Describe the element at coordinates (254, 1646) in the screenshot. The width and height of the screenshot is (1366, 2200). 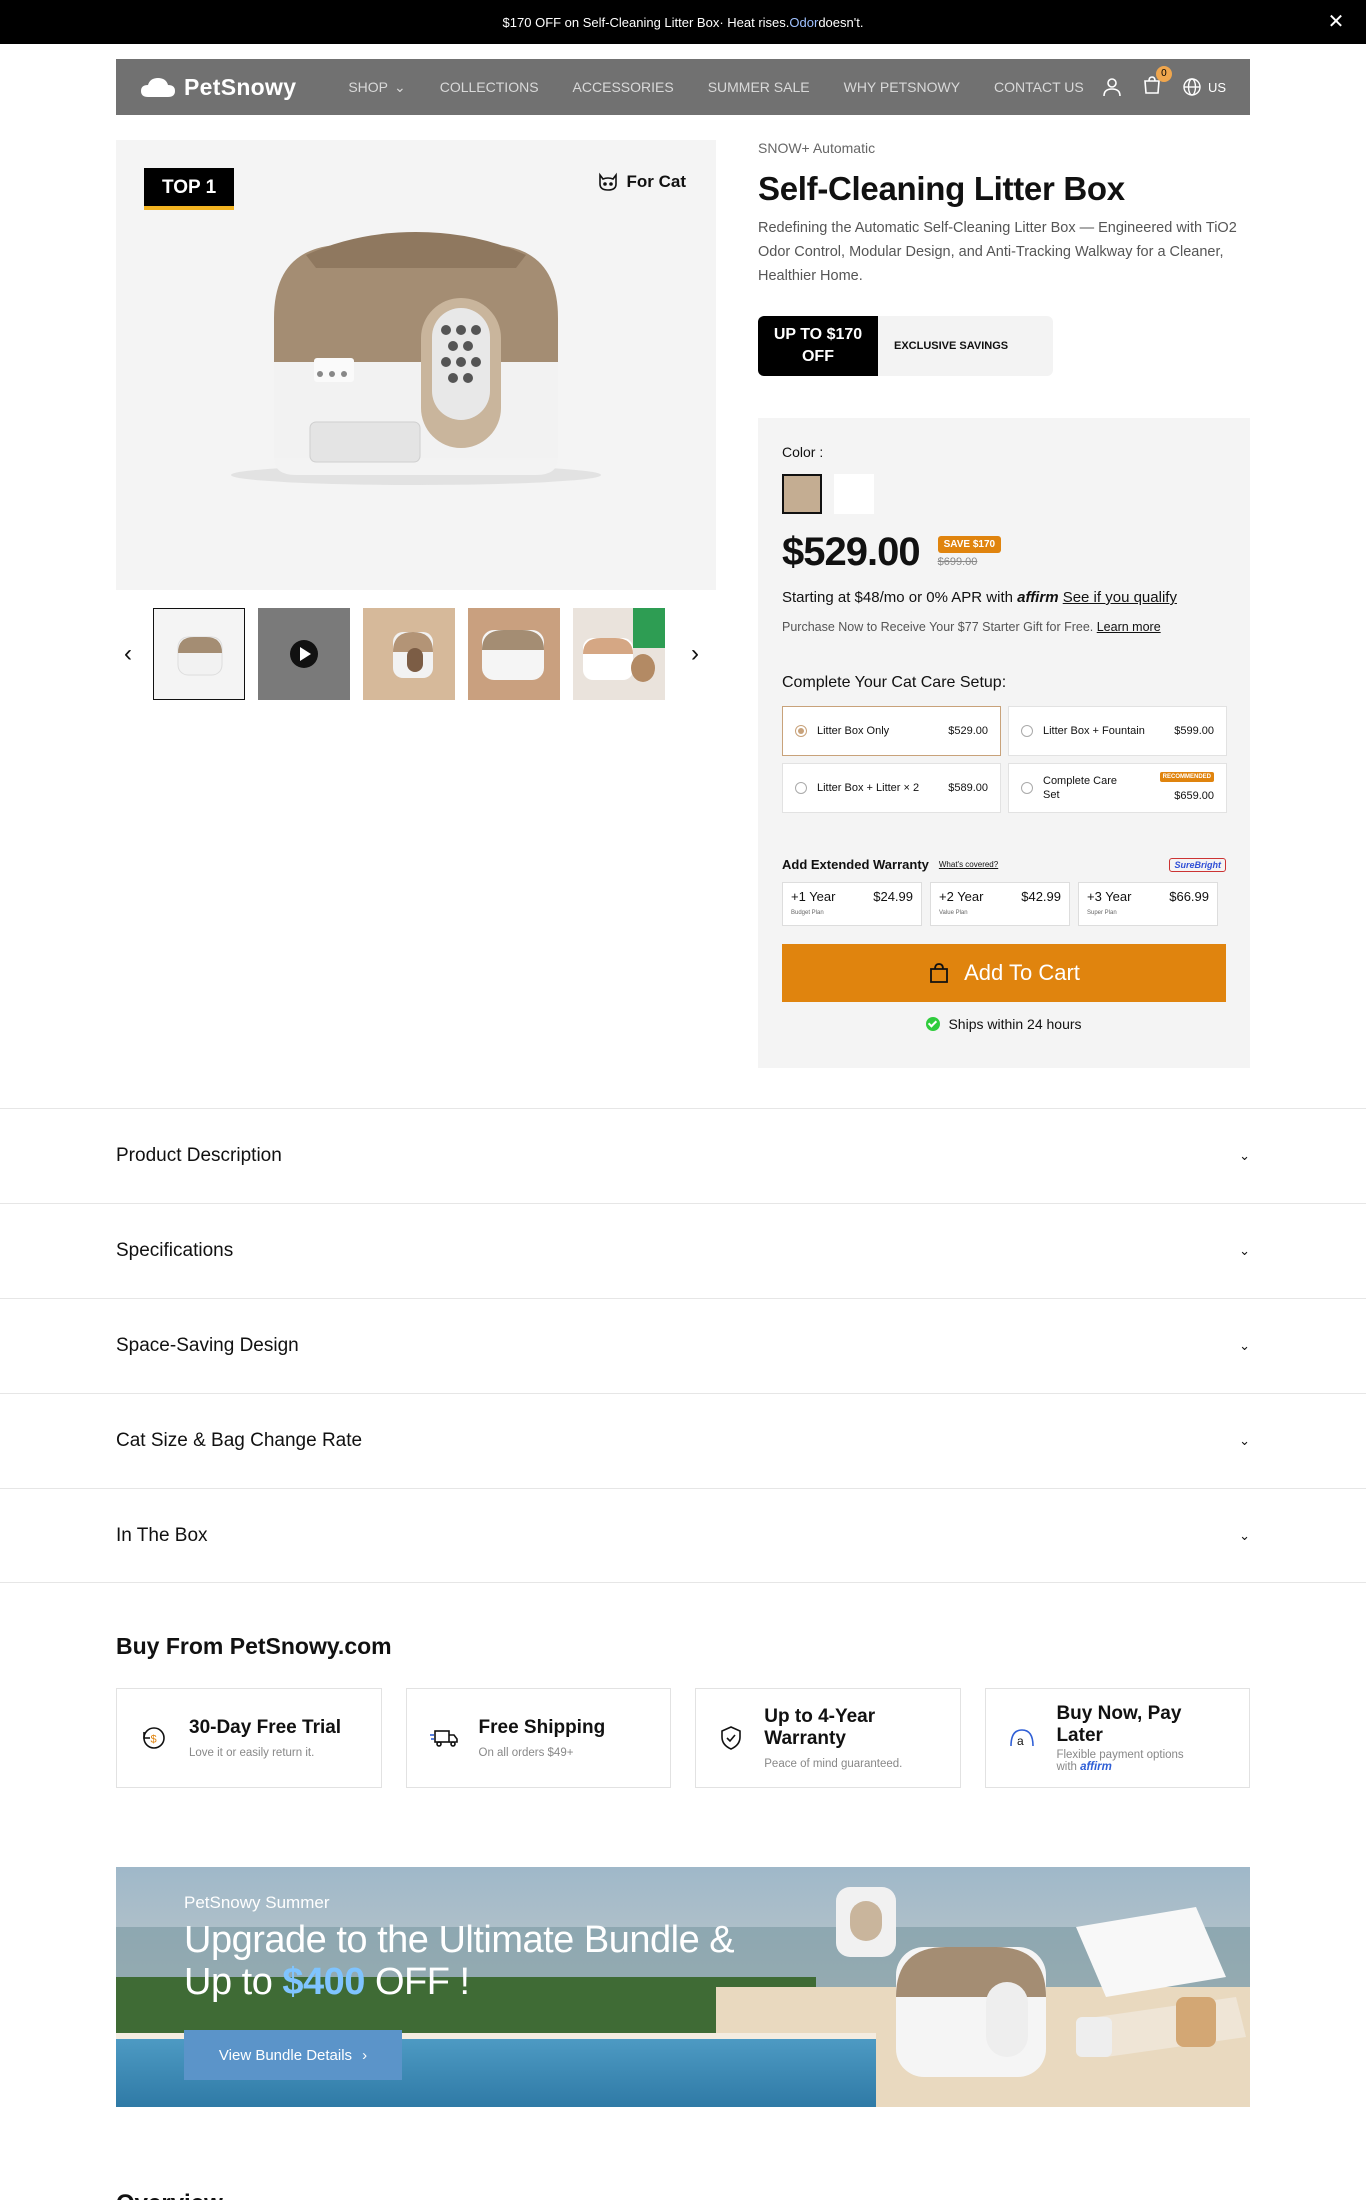
I see `buy-from-title: Buy From PetSnowy.com` at that location.